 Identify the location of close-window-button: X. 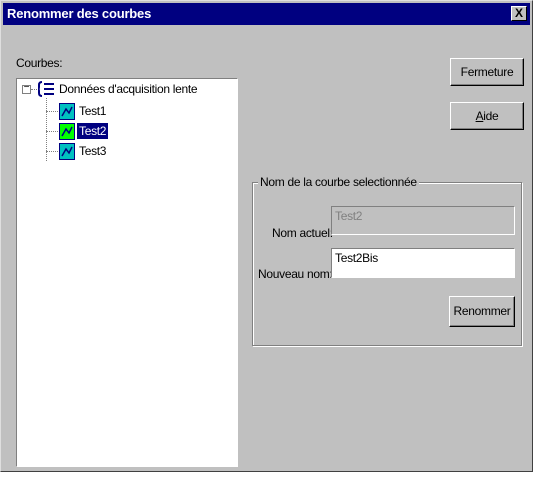
(519, 13).